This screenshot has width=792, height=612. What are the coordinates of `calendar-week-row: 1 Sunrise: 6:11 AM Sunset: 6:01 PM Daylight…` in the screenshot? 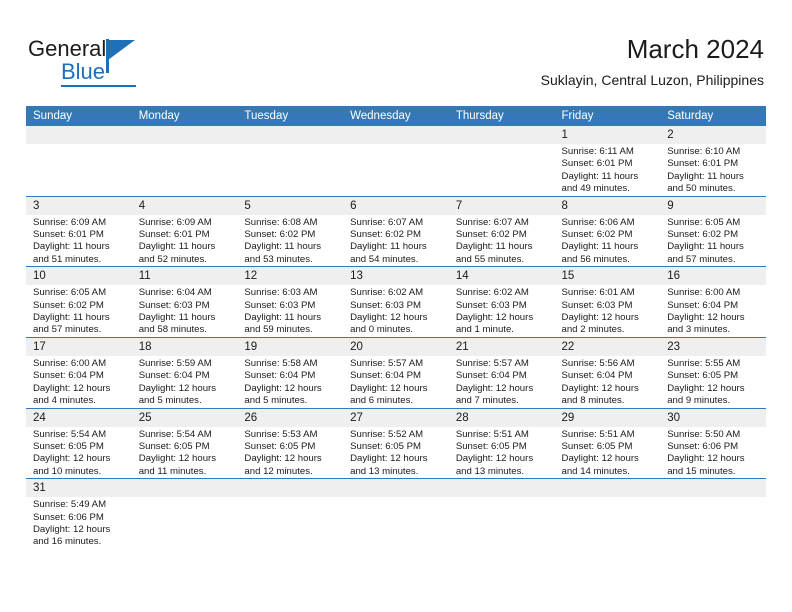 It's located at (396, 161).